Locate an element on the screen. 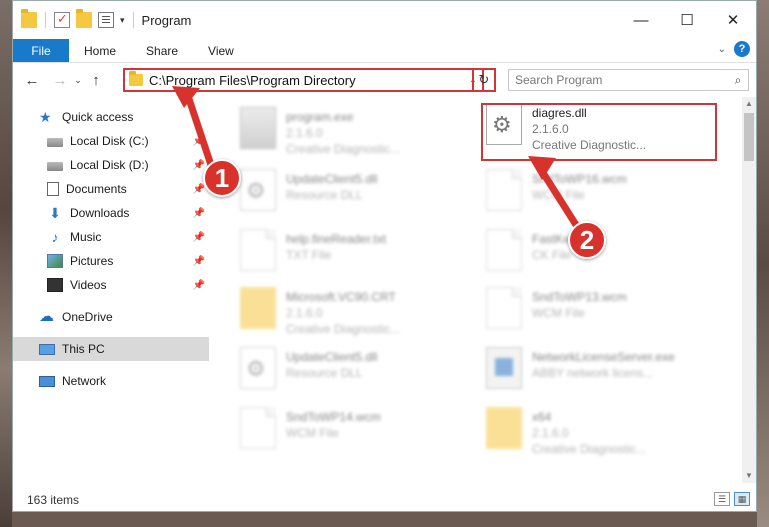 This screenshot has width=769, height=527. file-name: SndToWP14.wcm is located at coordinates (333, 417).